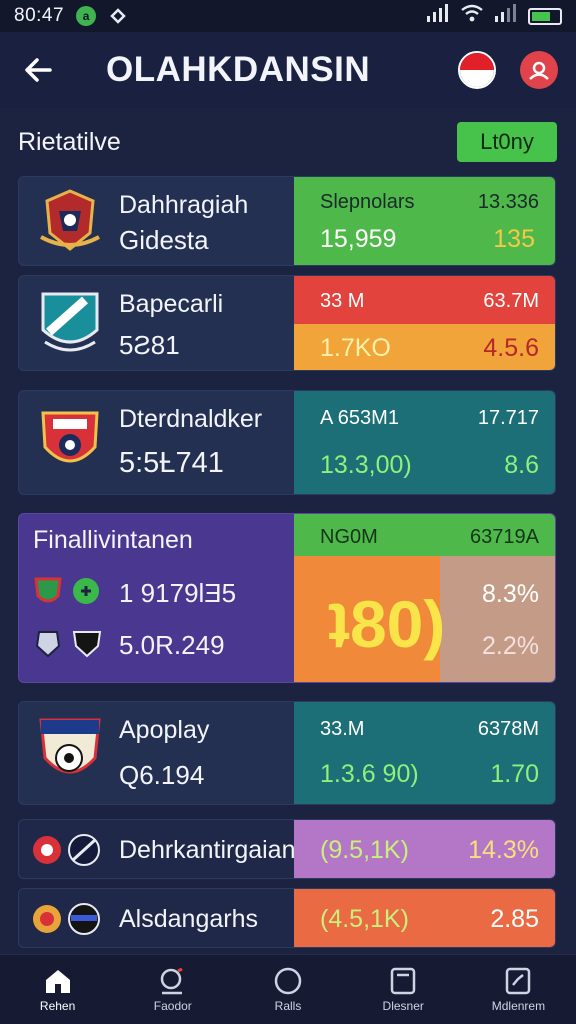 Image resolution: width=576 pixels, height=1024 pixels. What do you see at coordinates (156, 442) in the screenshot?
I see `team-block: Dterdnaldker 5:5Ƚ741` at bounding box center [156, 442].